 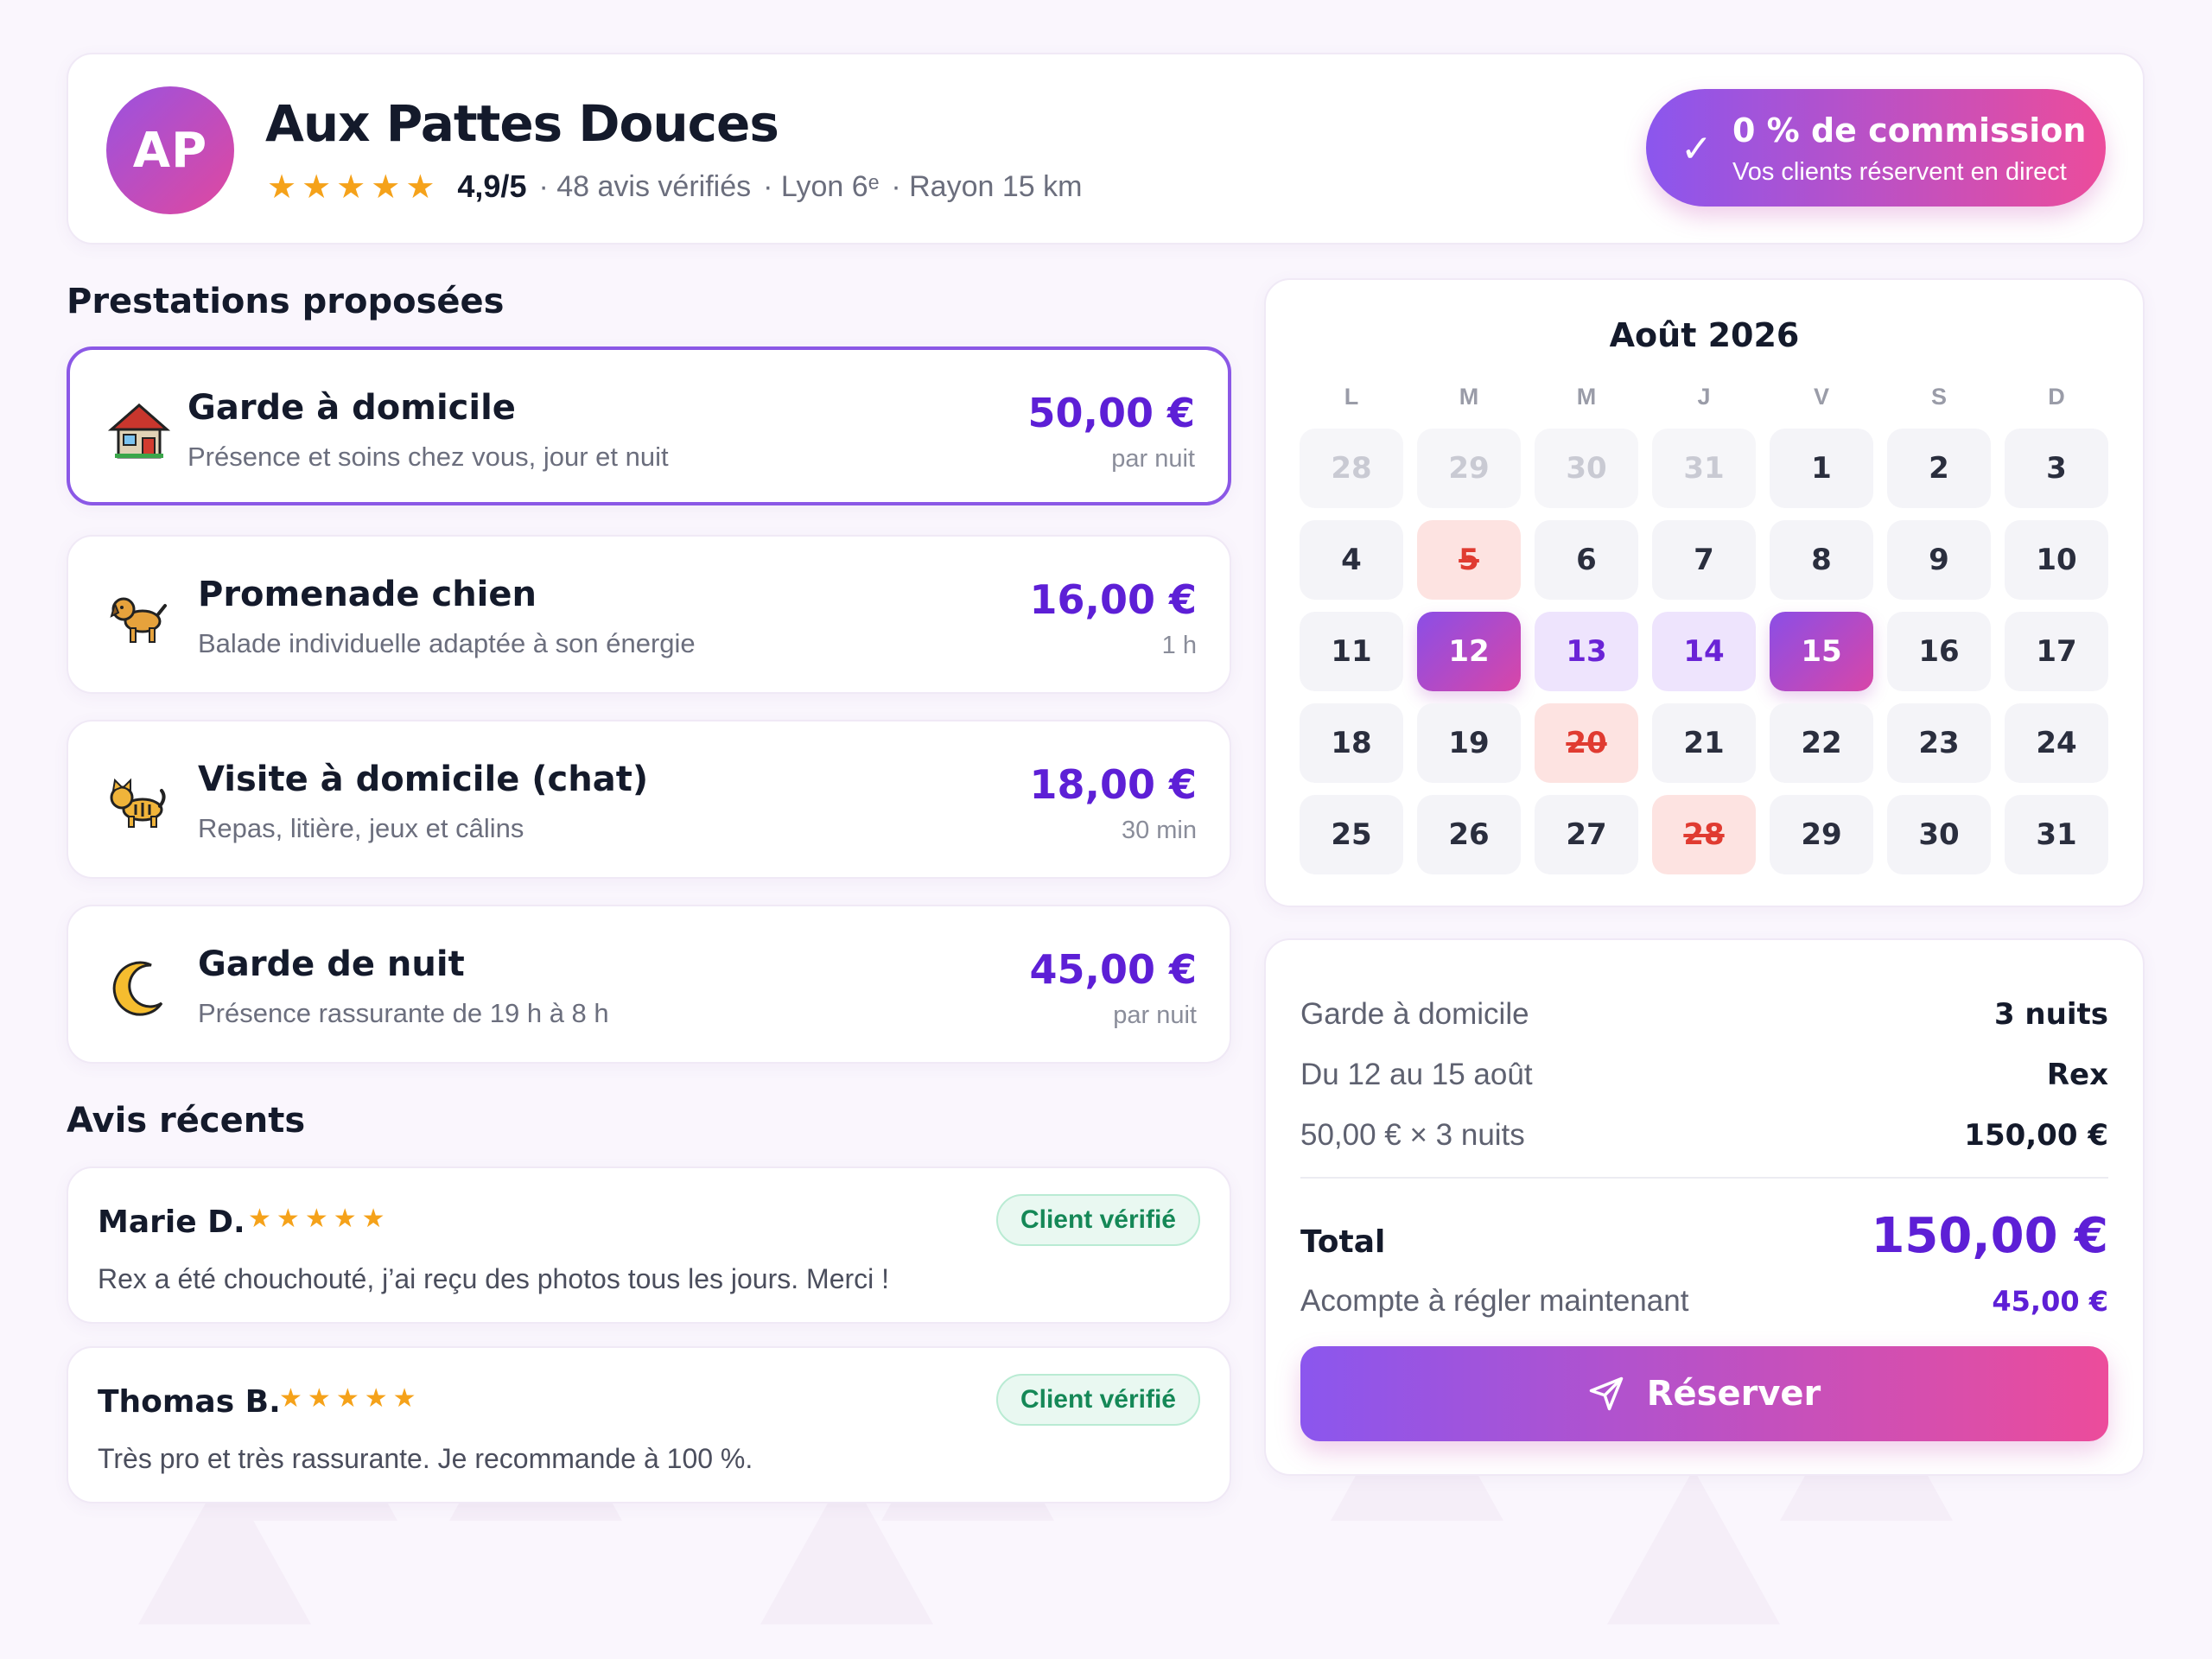 What do you see at coordinates (1939, 651) in the screenshot?
I see `calendar-day: 16` at bounding box center [1939, 651].